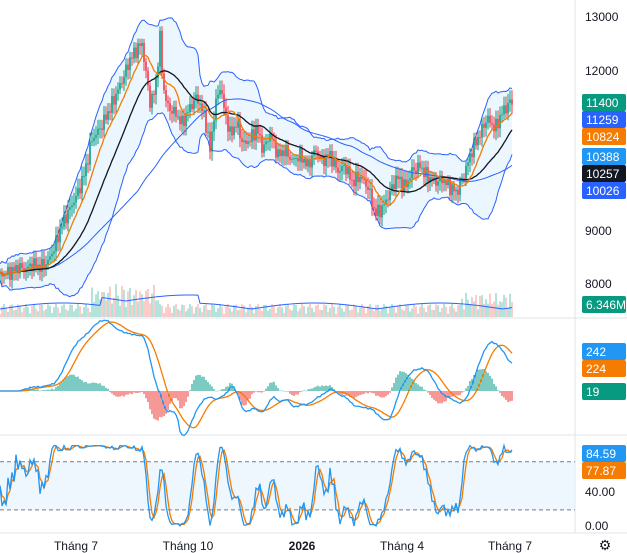  Describe the element at coordinates (605, 545) in the screenshot. I see `gear-icon: ⚙` at that location.